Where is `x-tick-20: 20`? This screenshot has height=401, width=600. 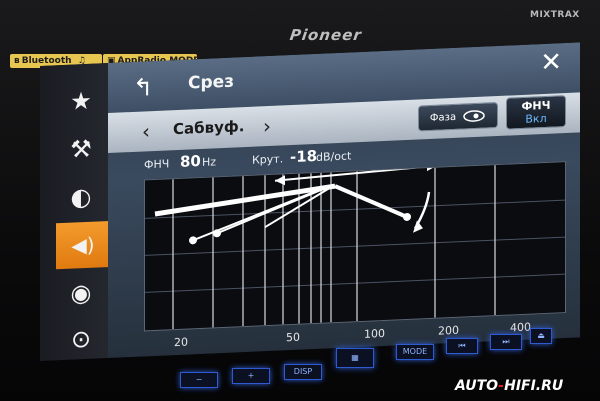
x-tick-20: 20 is located at coordinates (181, 342).